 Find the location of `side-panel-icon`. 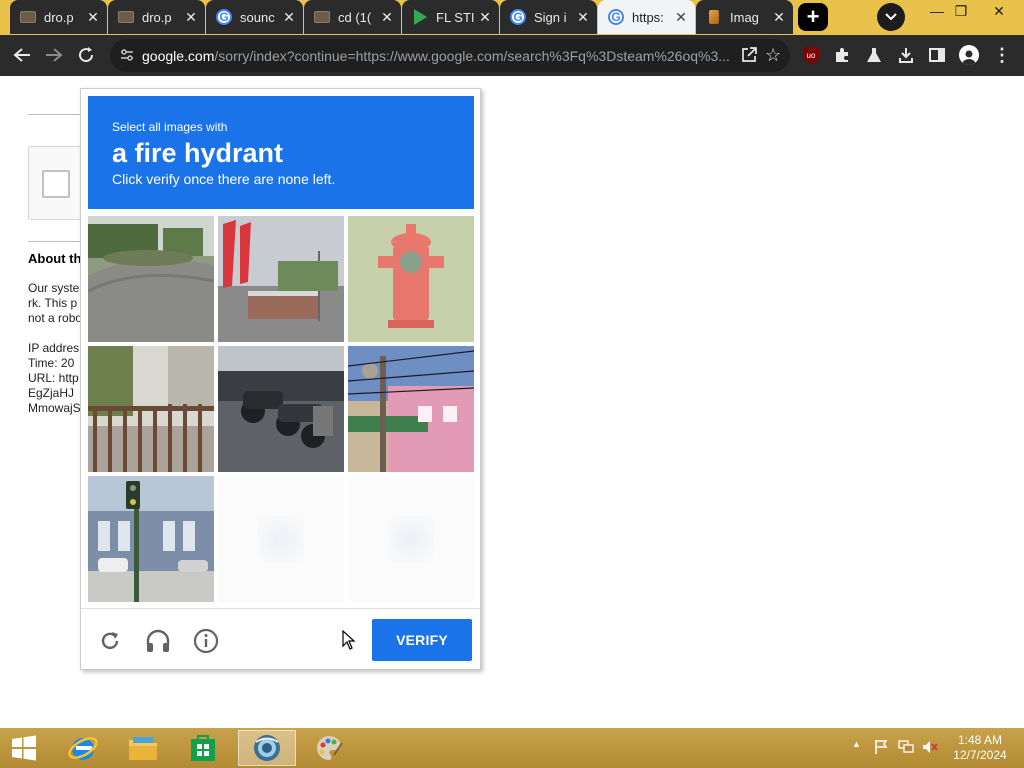

side-panel-icon is located at coordinates (937, 55).